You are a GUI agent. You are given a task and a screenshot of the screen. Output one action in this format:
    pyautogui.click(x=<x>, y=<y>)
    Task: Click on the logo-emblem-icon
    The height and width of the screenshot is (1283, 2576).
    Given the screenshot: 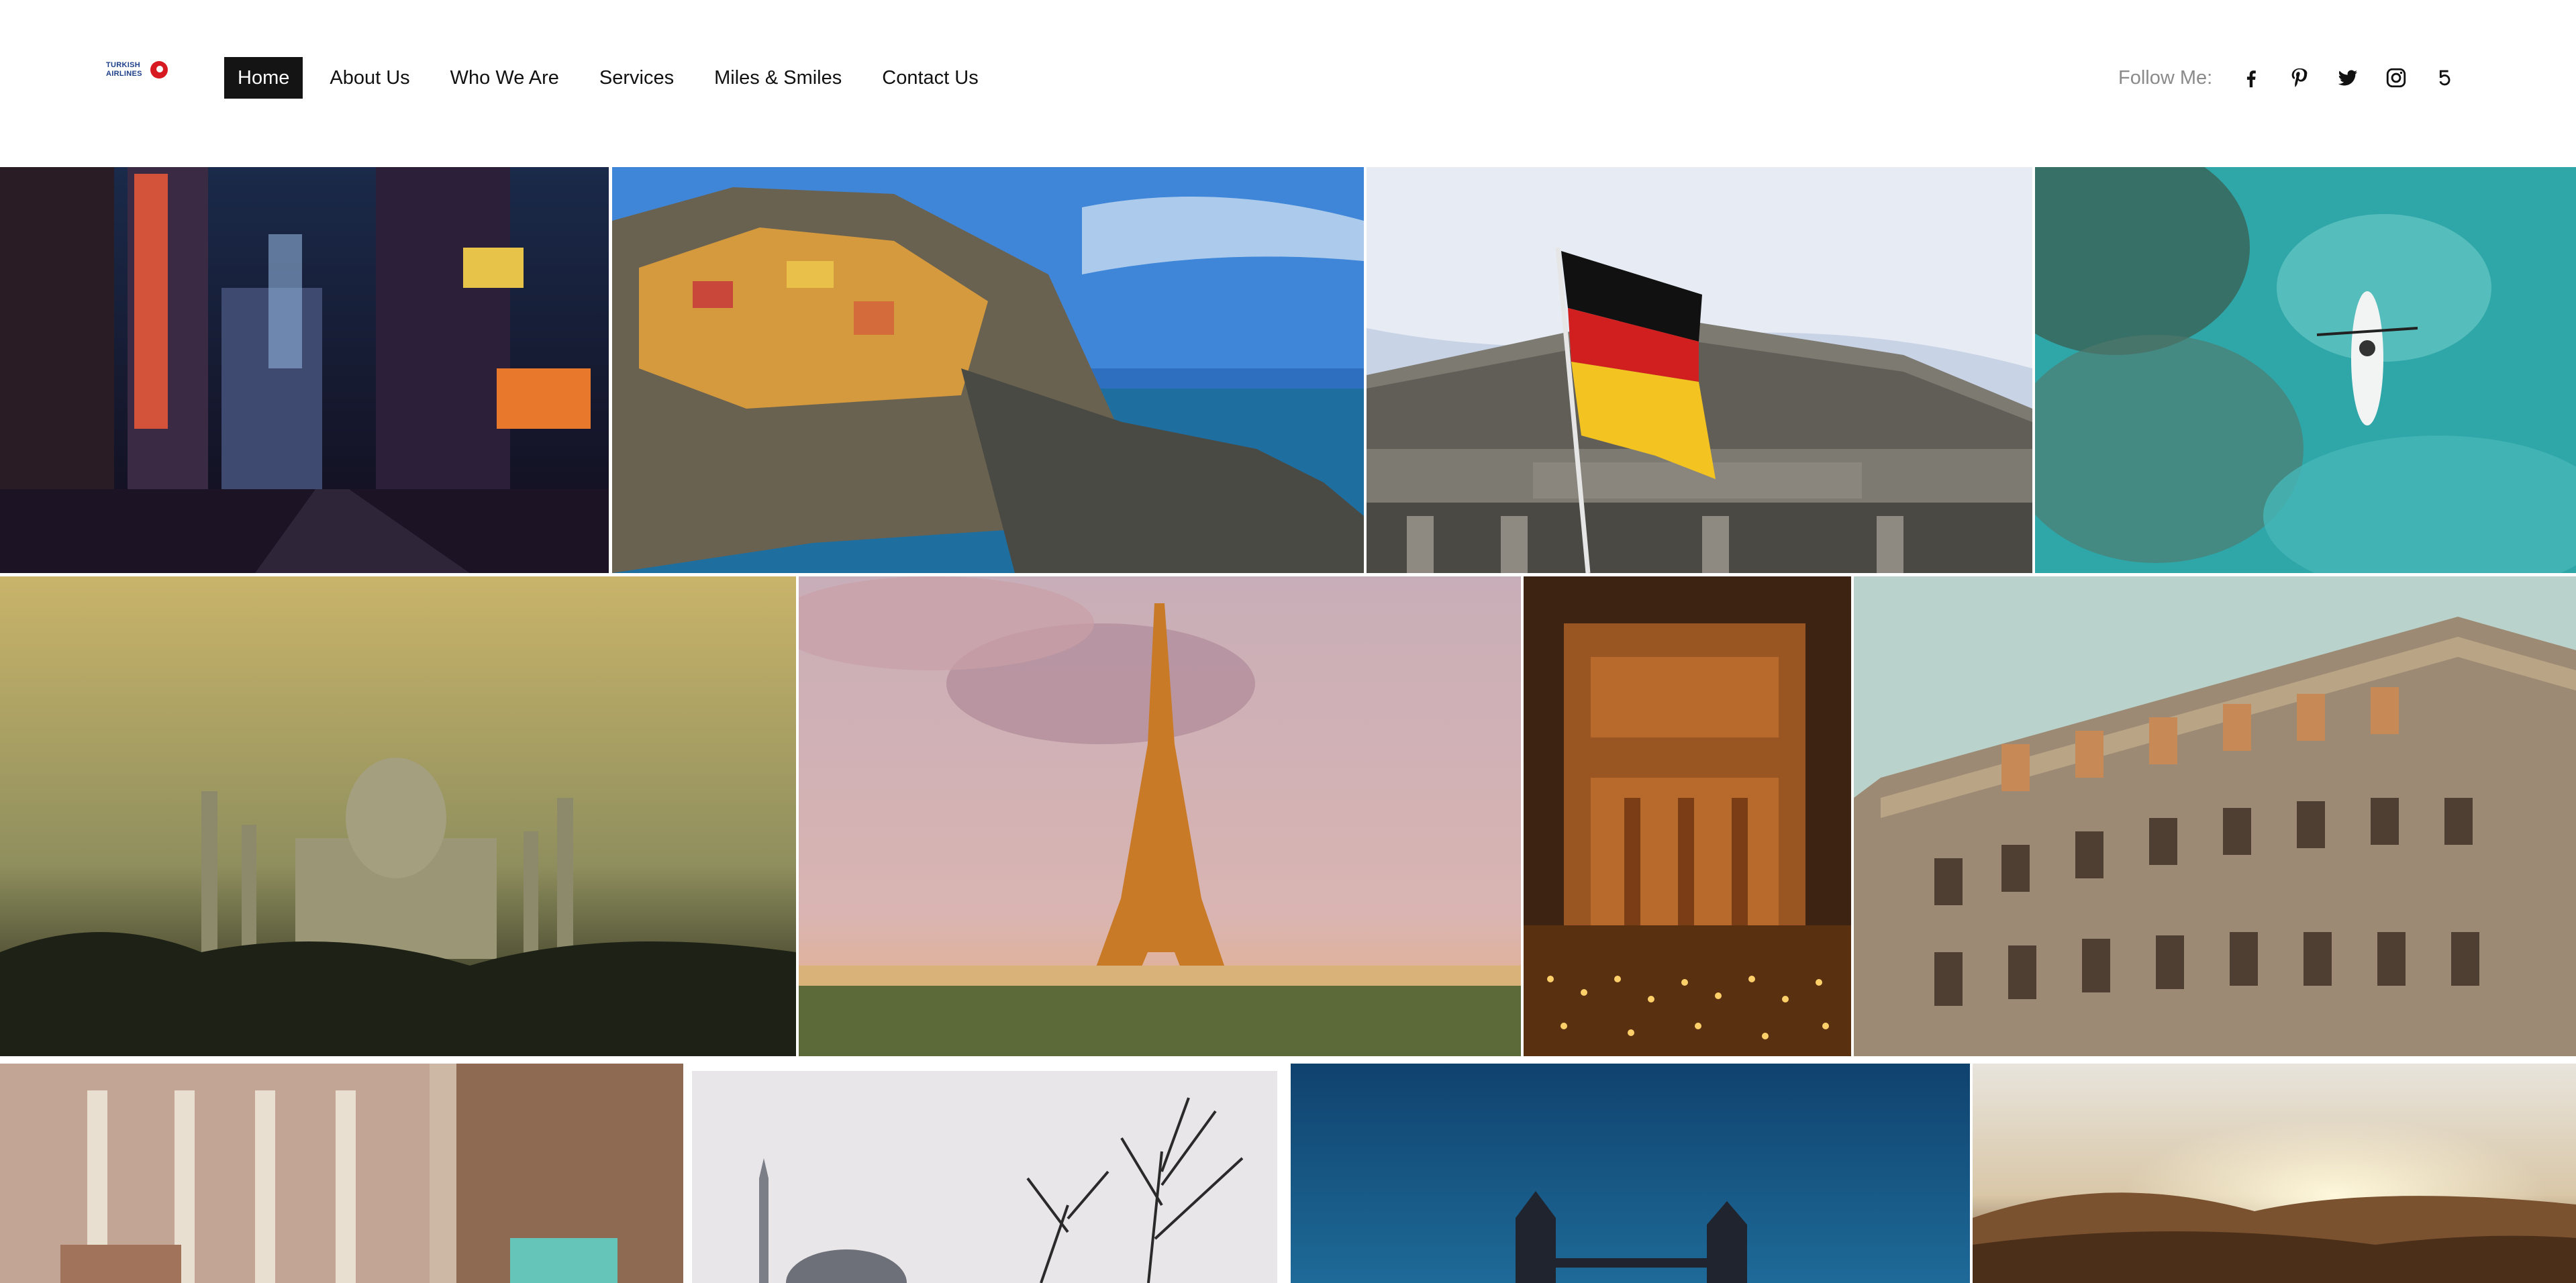 What is the action you would take?
    pyautogui.click(x=159, y=70)
    